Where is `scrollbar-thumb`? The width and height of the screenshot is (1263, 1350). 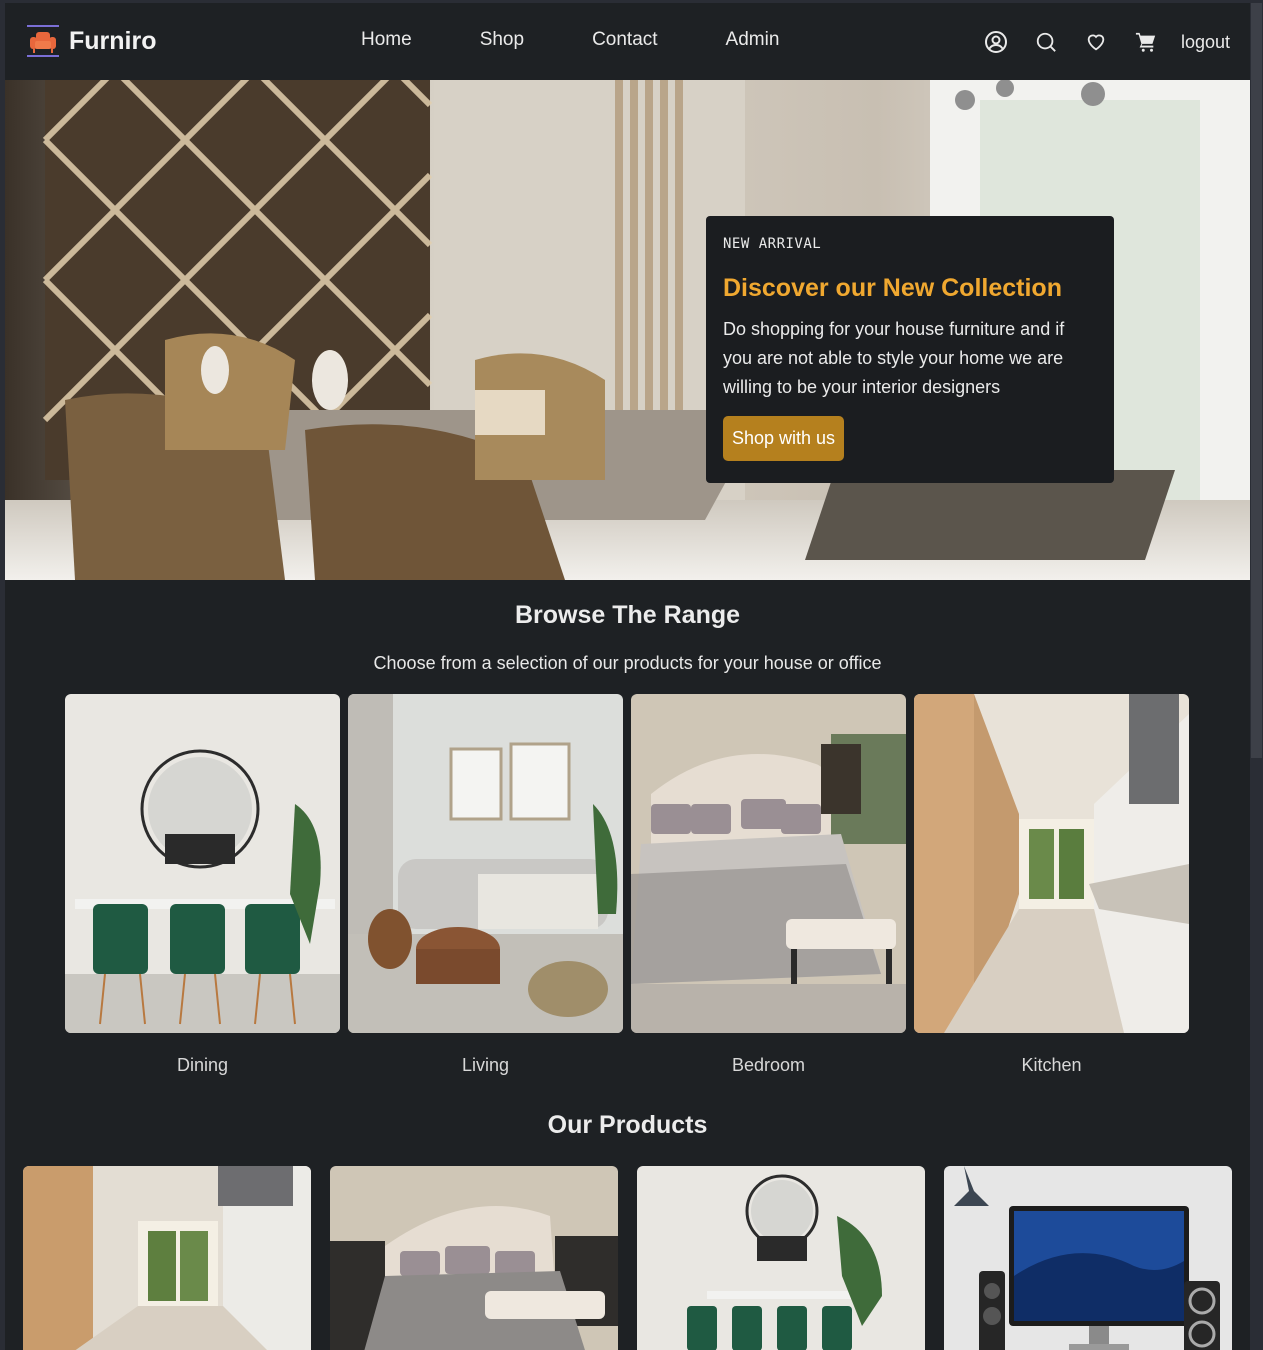
scrollbar-thumb is located at coordinates (1256, 380).